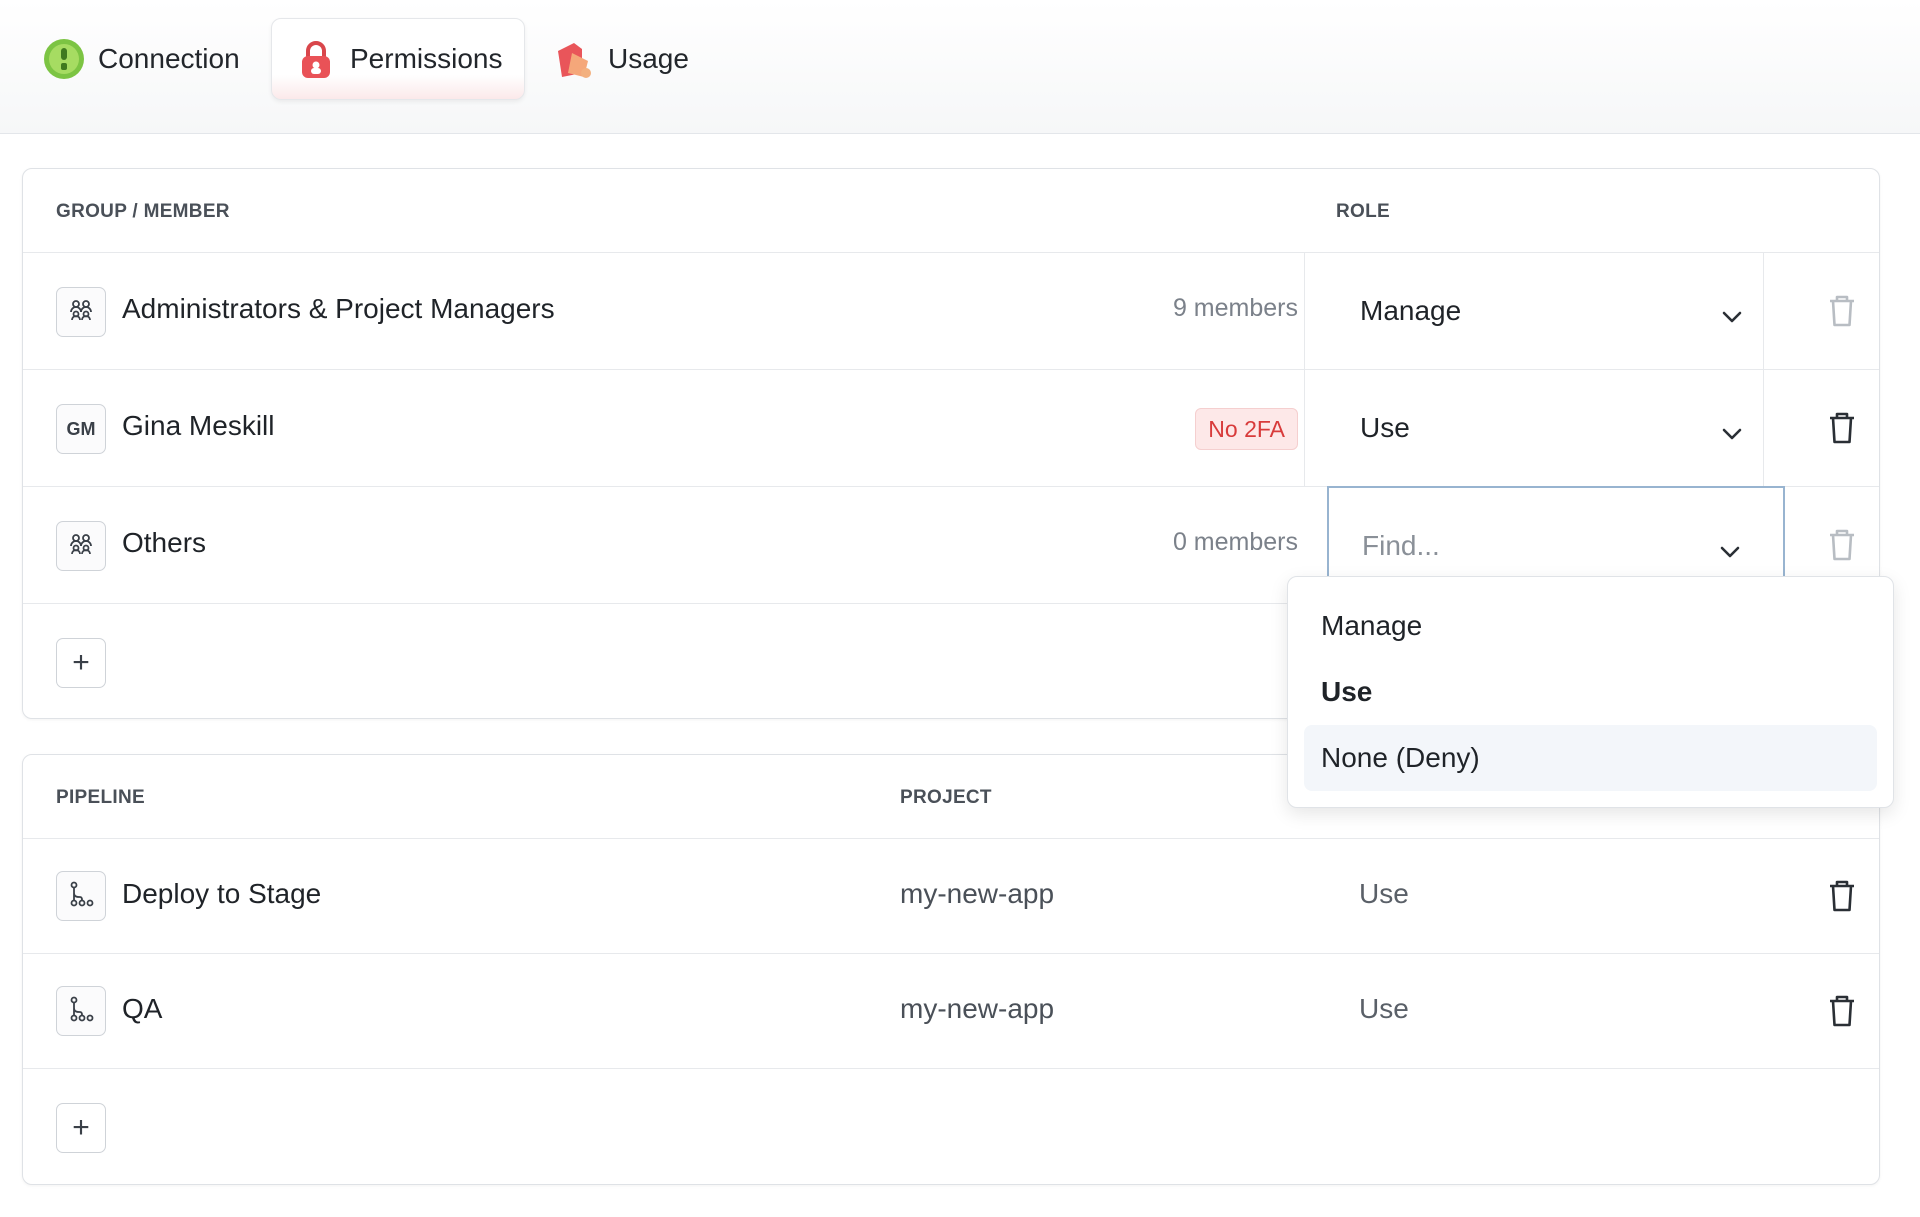 The image size is (1920, 1217). Describe the element at coordinates (960, 67) in the screenshot. I see `tab-bar: Connection Permissions Usage` at that location.